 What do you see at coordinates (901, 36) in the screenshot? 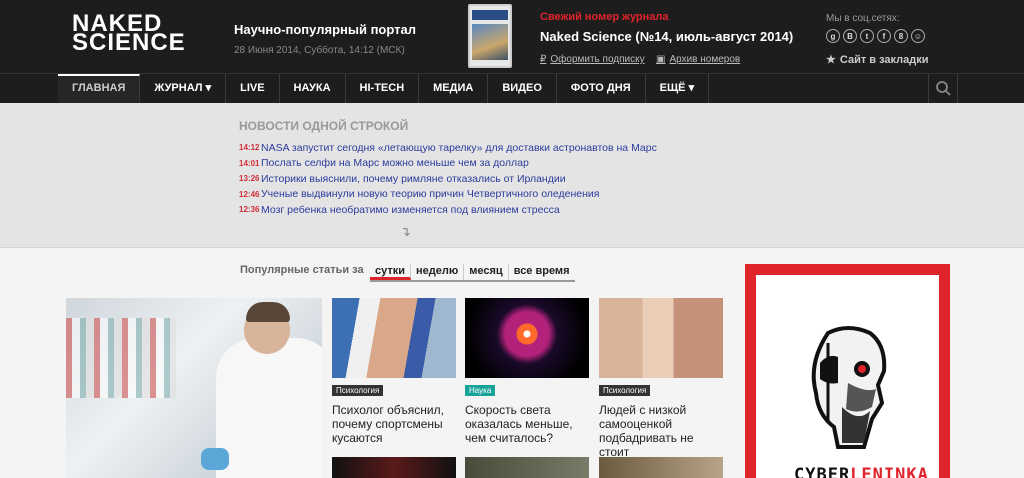
I see `odnoklassniki-icon: 8` at bounding box center [901, 36].